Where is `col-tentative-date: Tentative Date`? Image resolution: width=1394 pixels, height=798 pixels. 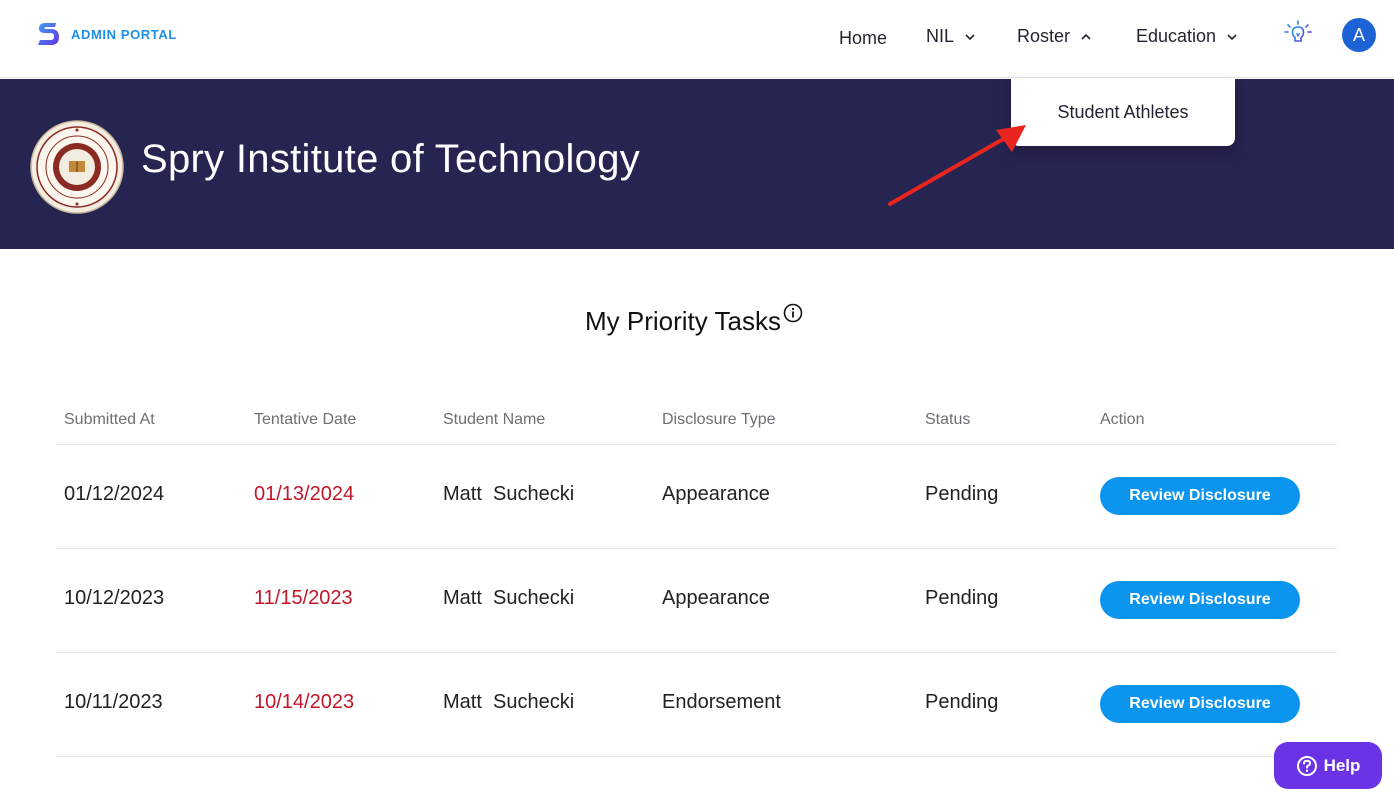 col-tentative-date: Tentative Date is located at coordinates (305, 419).